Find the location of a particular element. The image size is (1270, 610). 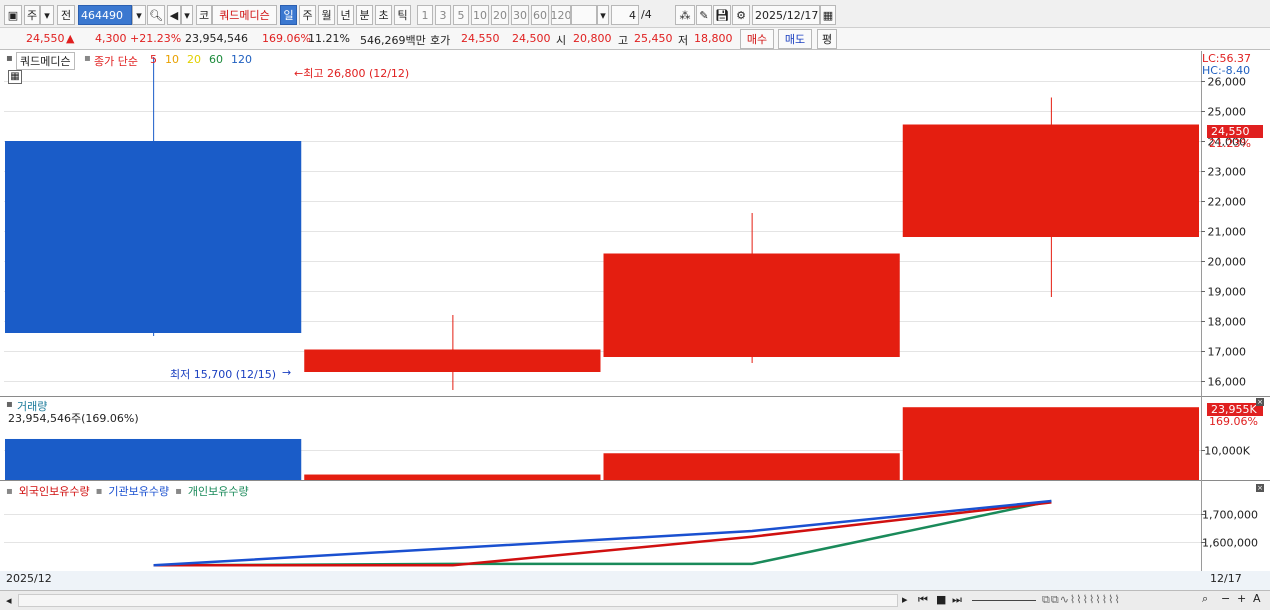

search-icon: 🔍︎ is located at coordinates (156, 15).